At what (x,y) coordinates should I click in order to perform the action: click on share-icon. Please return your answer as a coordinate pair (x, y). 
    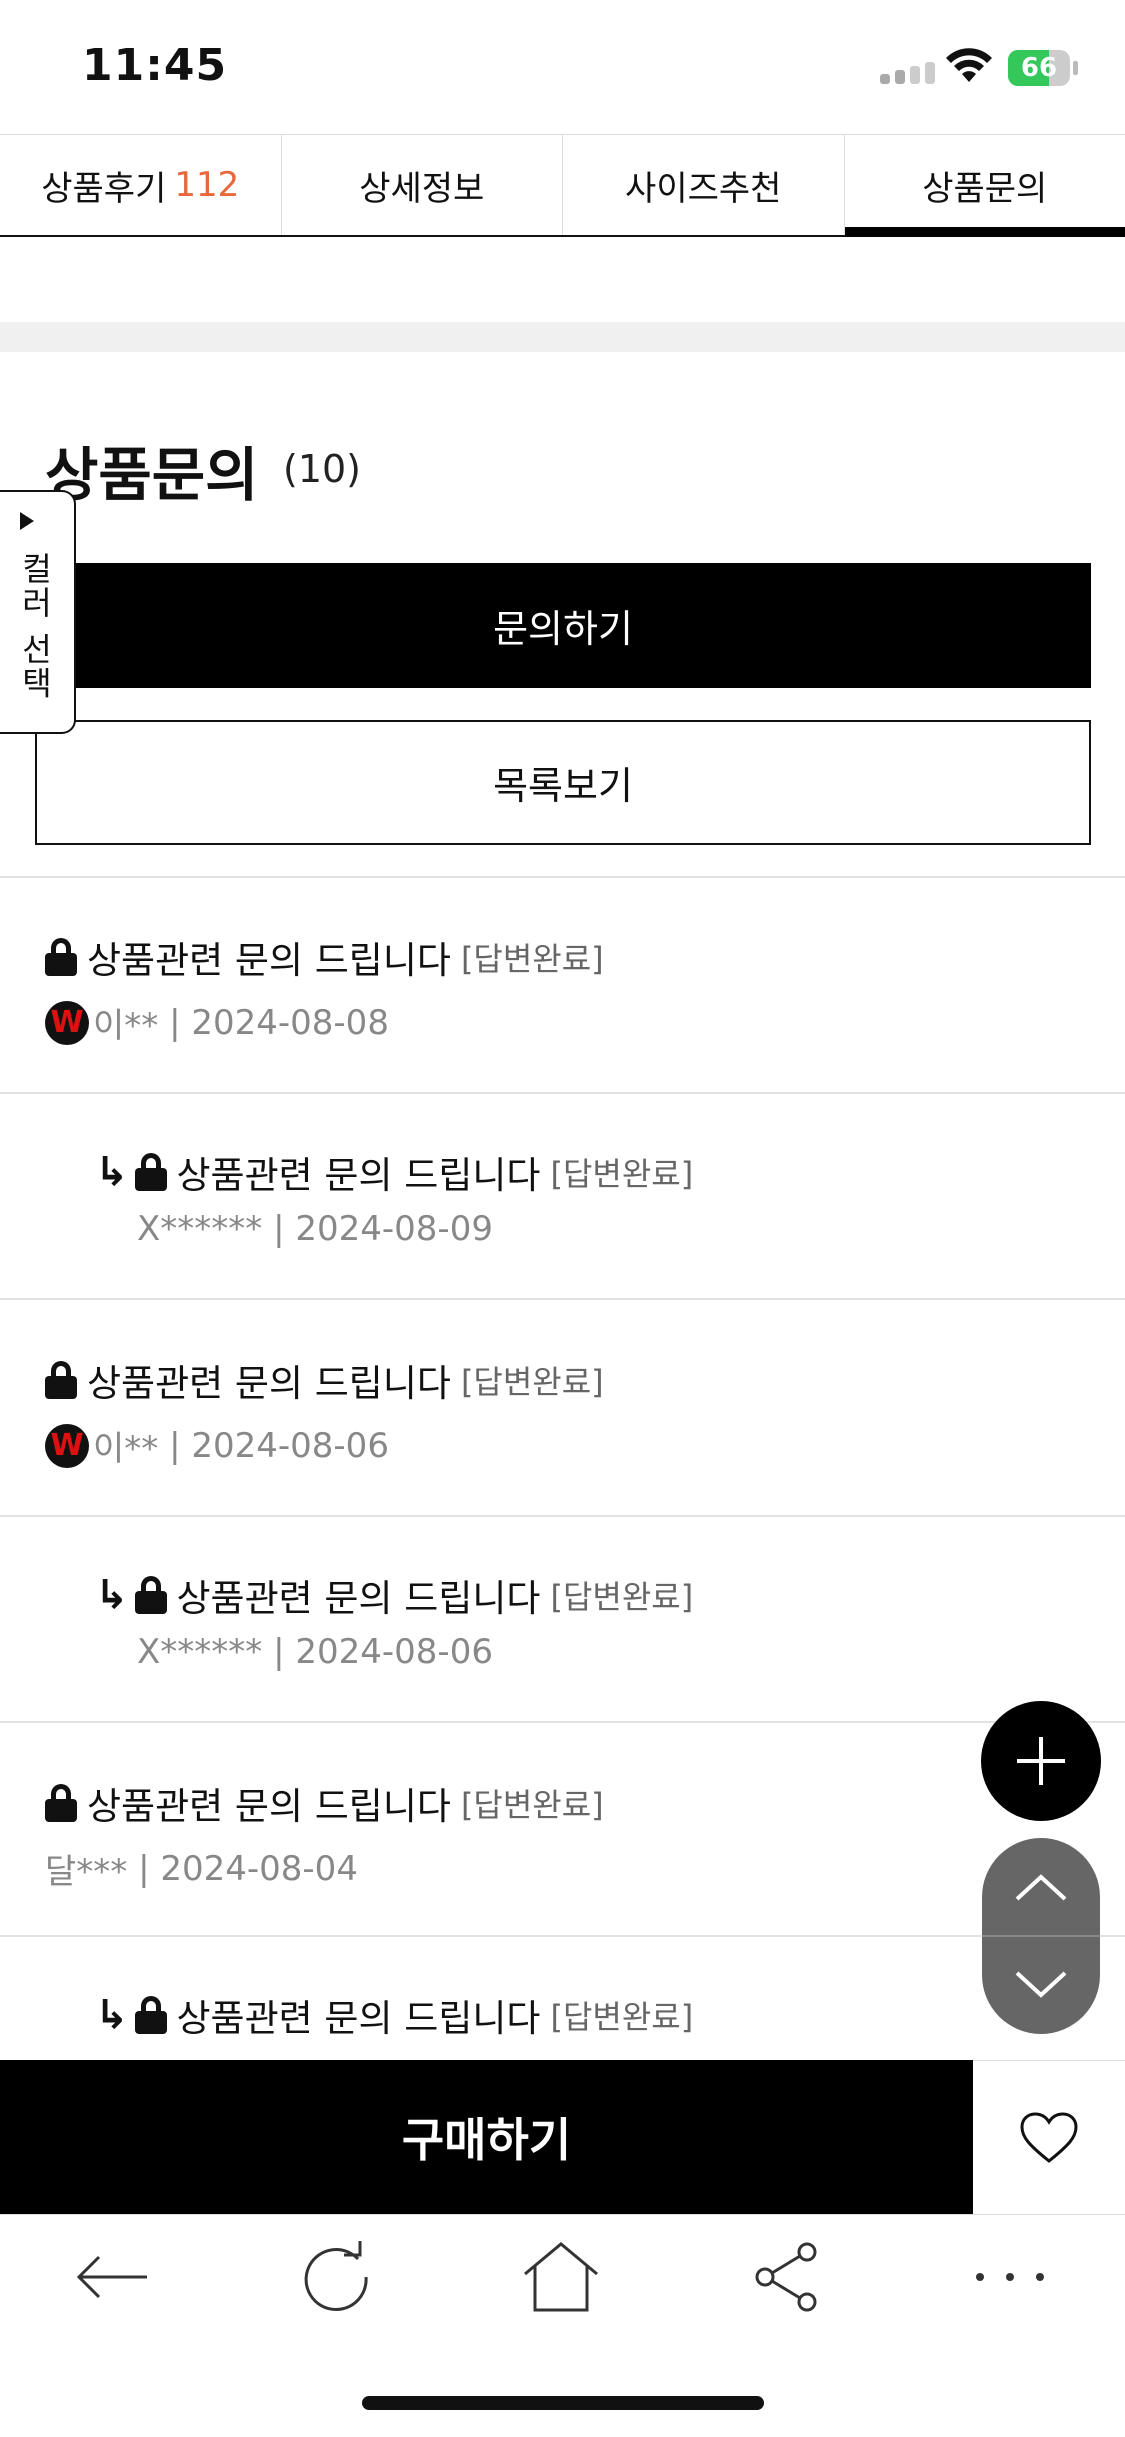
    Looking at the image, I should click on (786, 2277).